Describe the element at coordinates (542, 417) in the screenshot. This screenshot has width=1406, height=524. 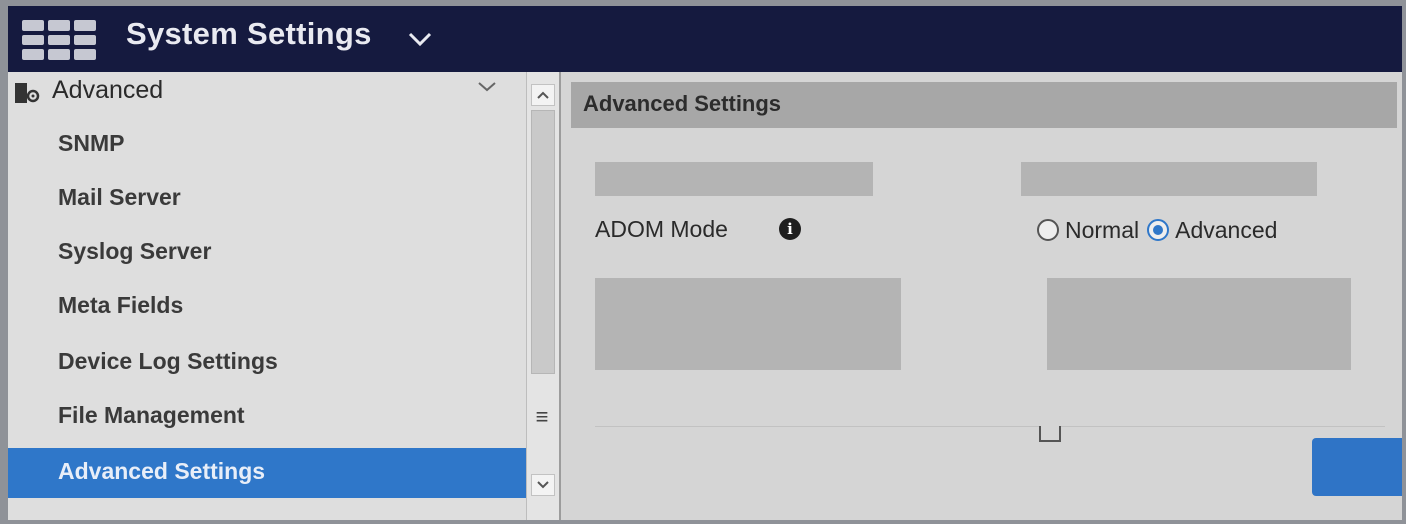
I see `scrollbar-grip-icon: ≡` at that location.